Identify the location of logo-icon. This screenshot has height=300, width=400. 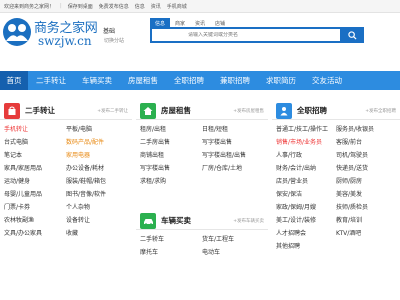
(17, 32).